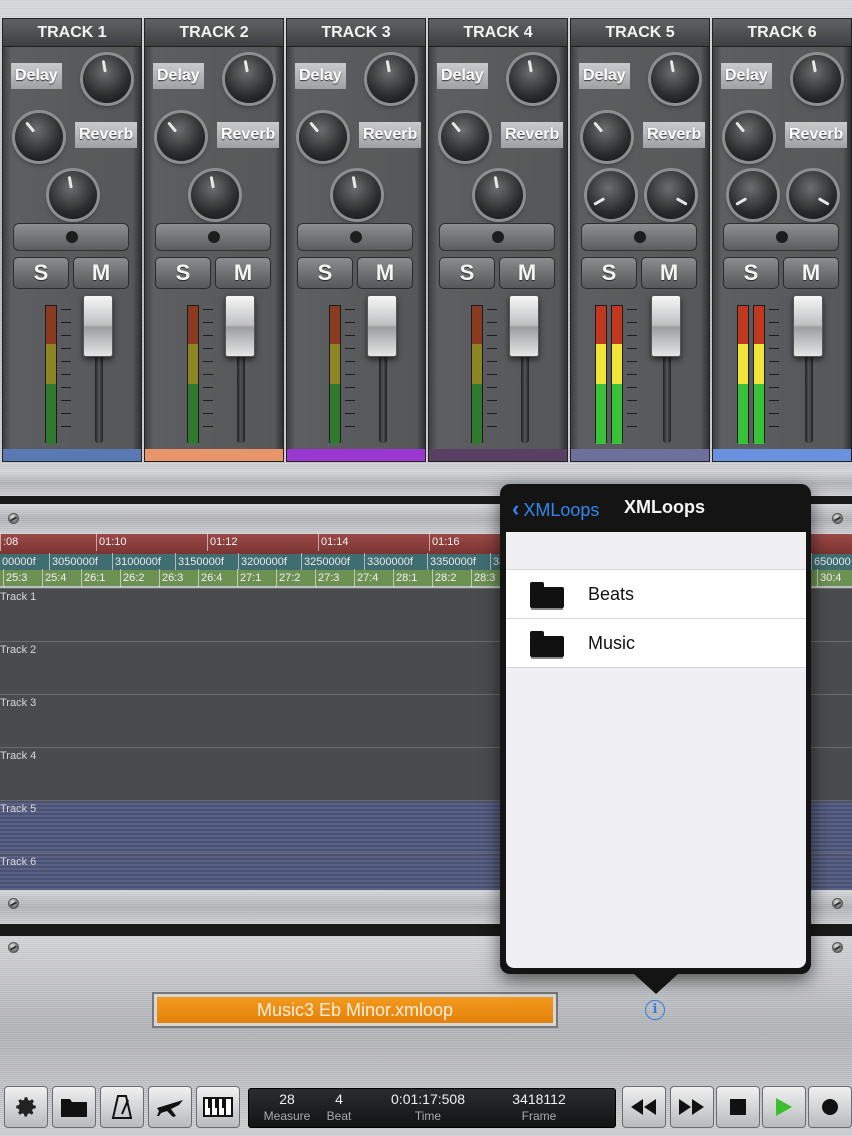 This screenshot has width=852, height=1136. Describe the element at coordinates (218, 1107) in the screenshot. I see `piano-icon` at that location.